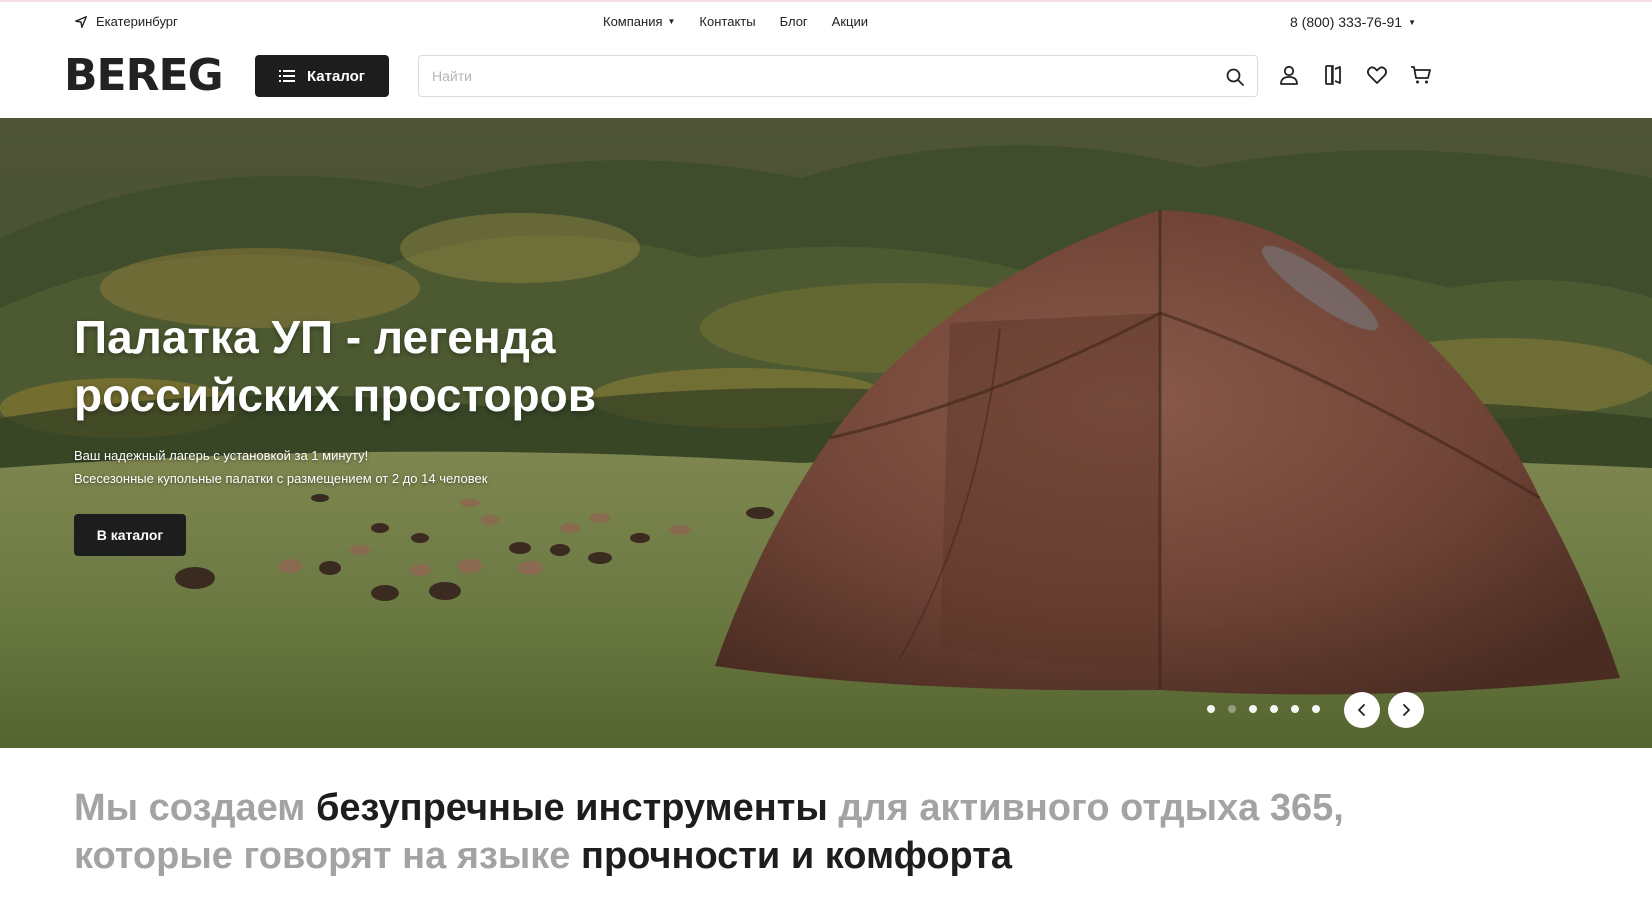 The height and width of the screenshot is (906, 1652). What do you see at coordinates (327, 856) in the screenshot?
I see `statement-part: которые говорят на языке` at bounding box center [327, 856].